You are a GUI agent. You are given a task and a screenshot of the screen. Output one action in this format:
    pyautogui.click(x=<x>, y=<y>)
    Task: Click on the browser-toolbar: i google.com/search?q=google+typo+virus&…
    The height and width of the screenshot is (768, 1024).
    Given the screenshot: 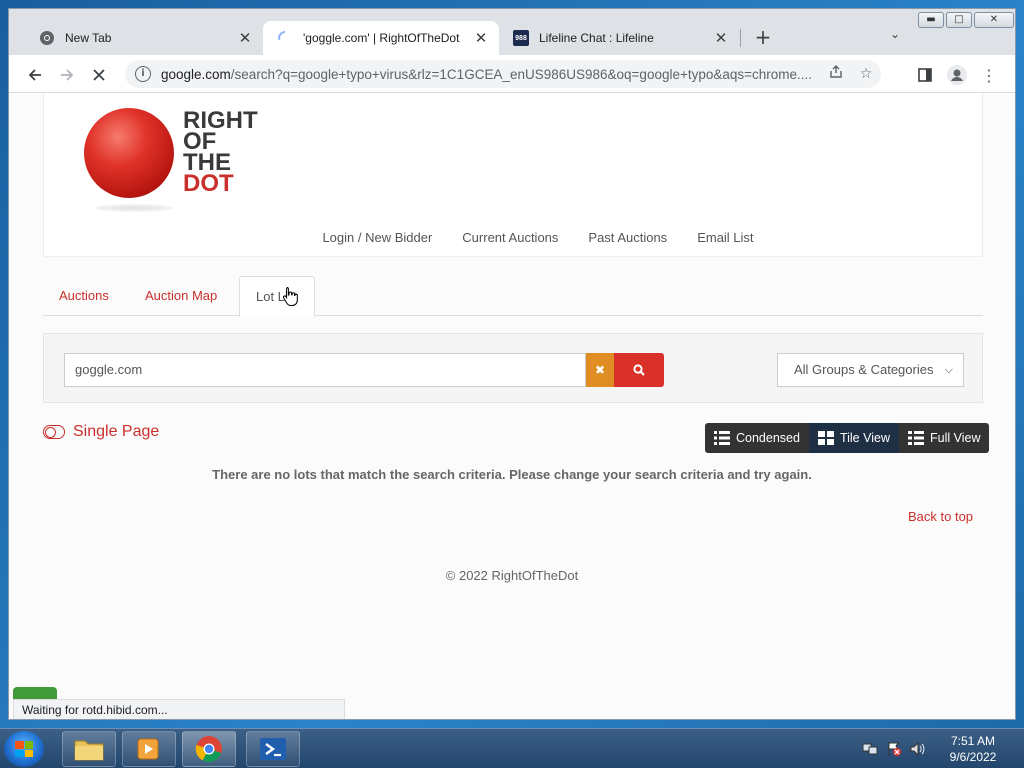 What is the action you would take?
    pyautogui.click(x=512, y=74)
    